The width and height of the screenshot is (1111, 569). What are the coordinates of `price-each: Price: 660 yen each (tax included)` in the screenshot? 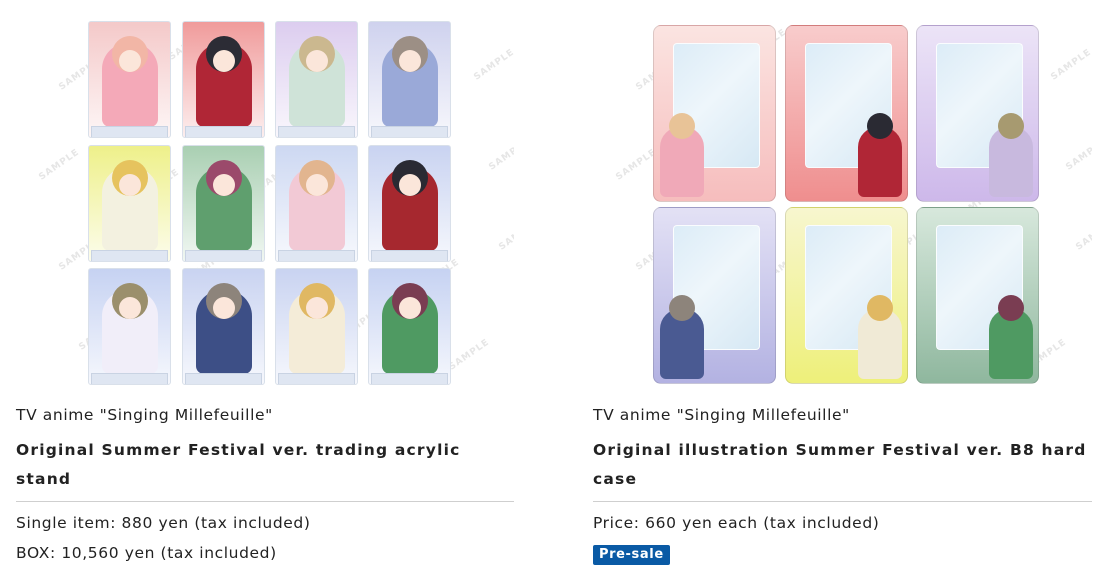 It's located at (736, 523).